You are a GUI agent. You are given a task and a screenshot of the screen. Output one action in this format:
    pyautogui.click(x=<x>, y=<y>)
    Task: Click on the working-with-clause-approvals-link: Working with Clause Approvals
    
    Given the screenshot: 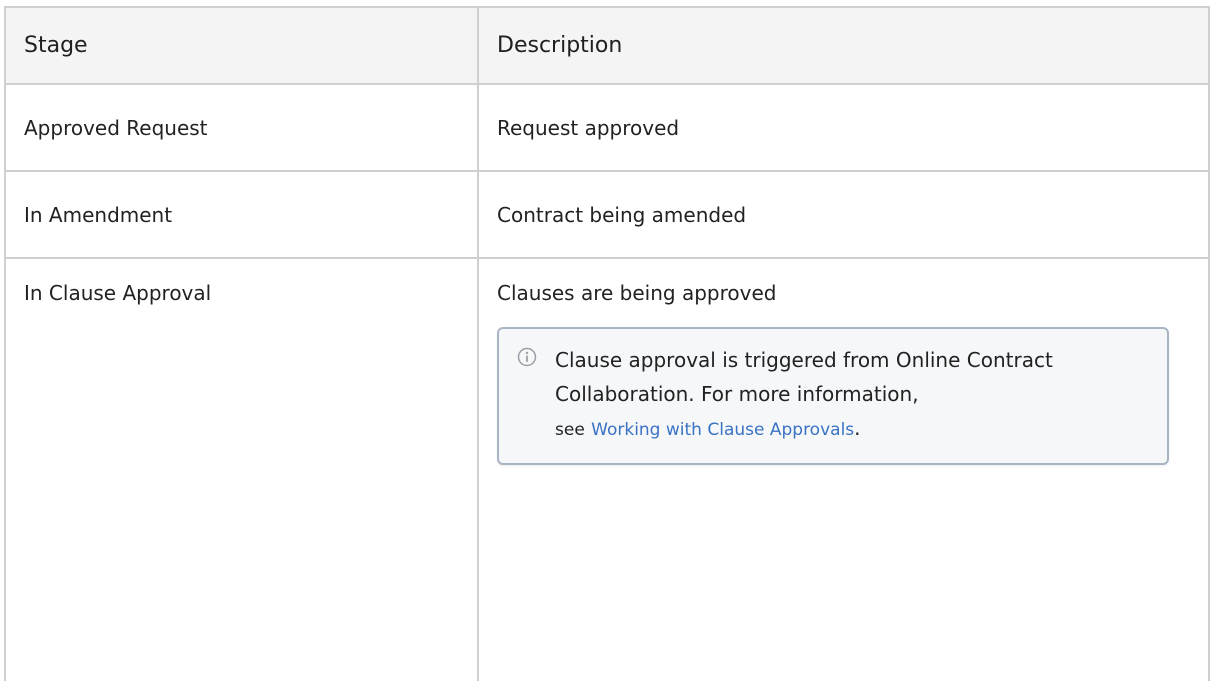 What is the action you would take?
    pyautogui.click(x=722, y=430)
    